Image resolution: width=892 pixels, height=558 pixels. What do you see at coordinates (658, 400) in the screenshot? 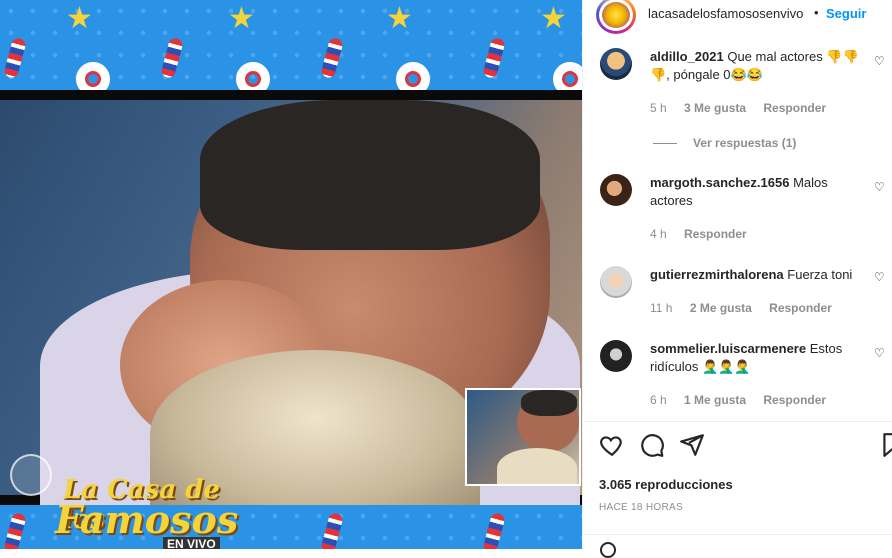
I see `comment-time: 6 h` at bounding box center [658, 400].